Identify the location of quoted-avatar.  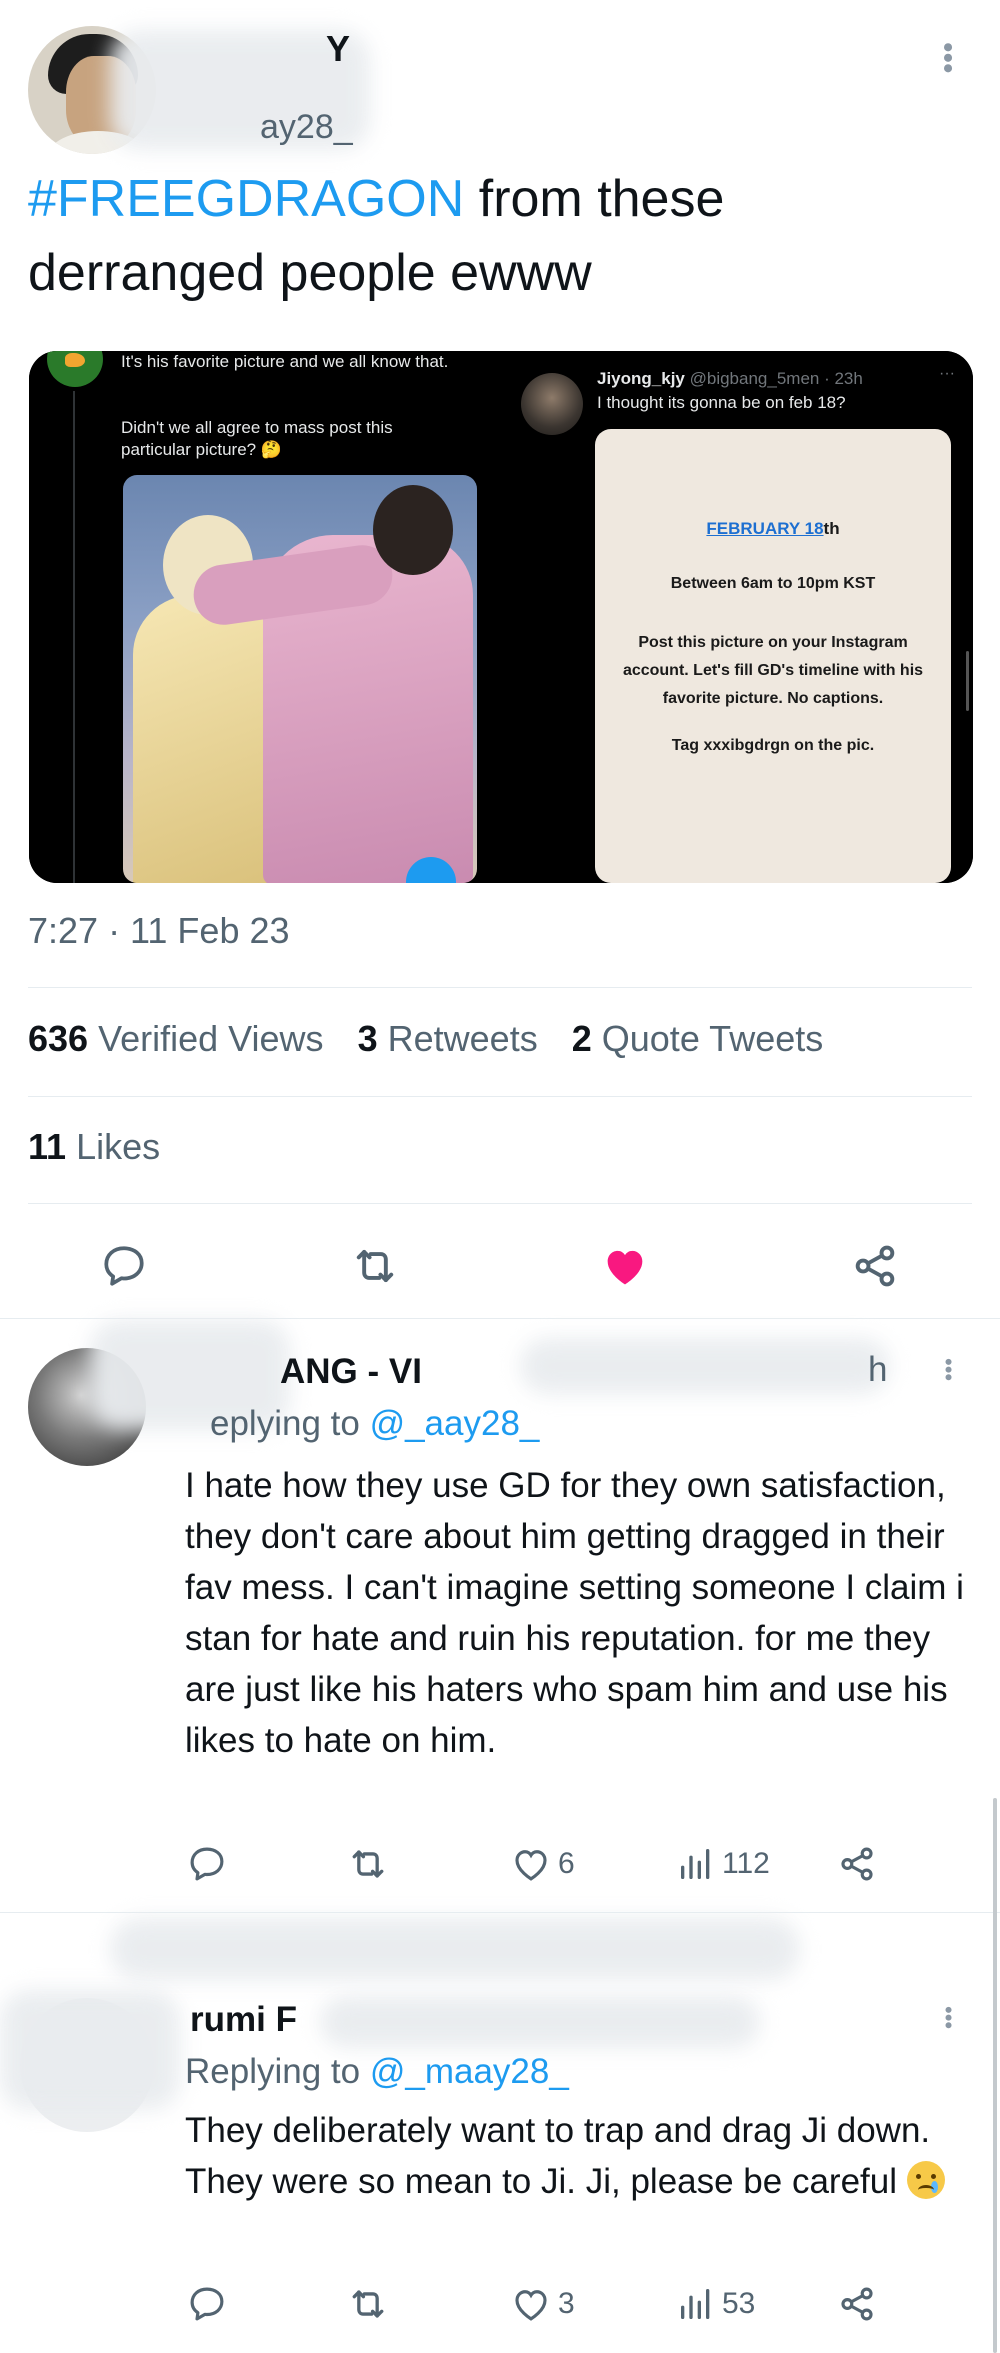
(75, 369).